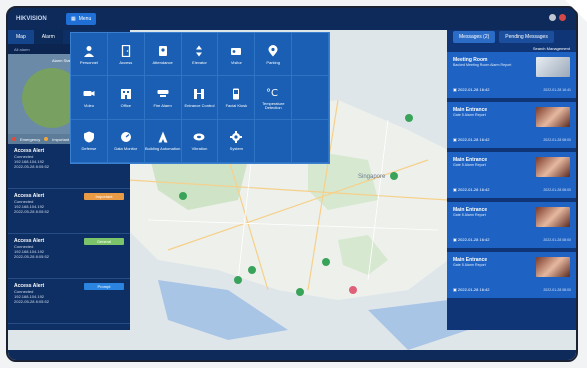  I want to click on status-badge: General, so click(104, 241).